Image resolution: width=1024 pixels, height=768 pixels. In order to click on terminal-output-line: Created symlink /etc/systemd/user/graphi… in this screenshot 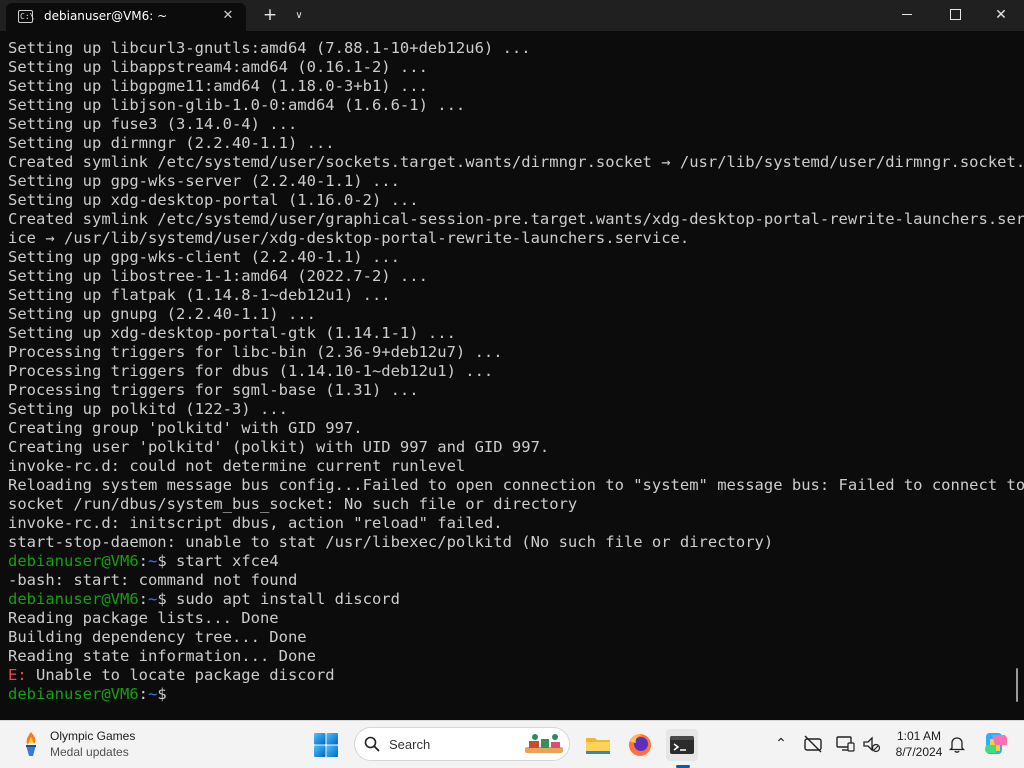, I will do `click(516, 219)`.